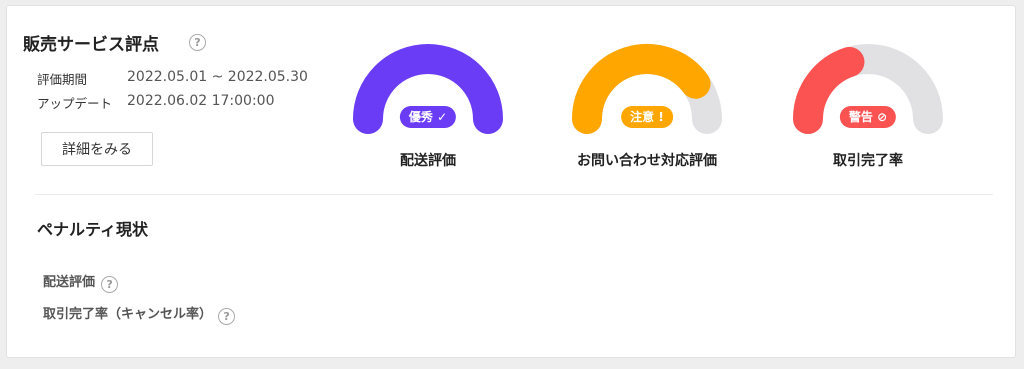 Image resolution: width=1024 pixels, height=369 pixels. I want to click on status-badge: 注意 !, so click(647, 117).